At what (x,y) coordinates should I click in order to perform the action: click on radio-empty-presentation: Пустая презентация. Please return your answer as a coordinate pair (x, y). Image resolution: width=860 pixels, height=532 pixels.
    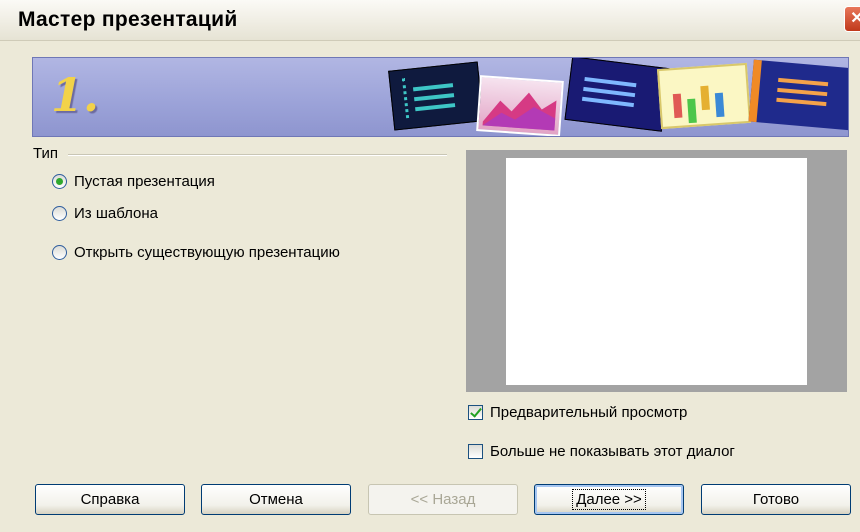
    Looking at the image, I should click on (133, 181).